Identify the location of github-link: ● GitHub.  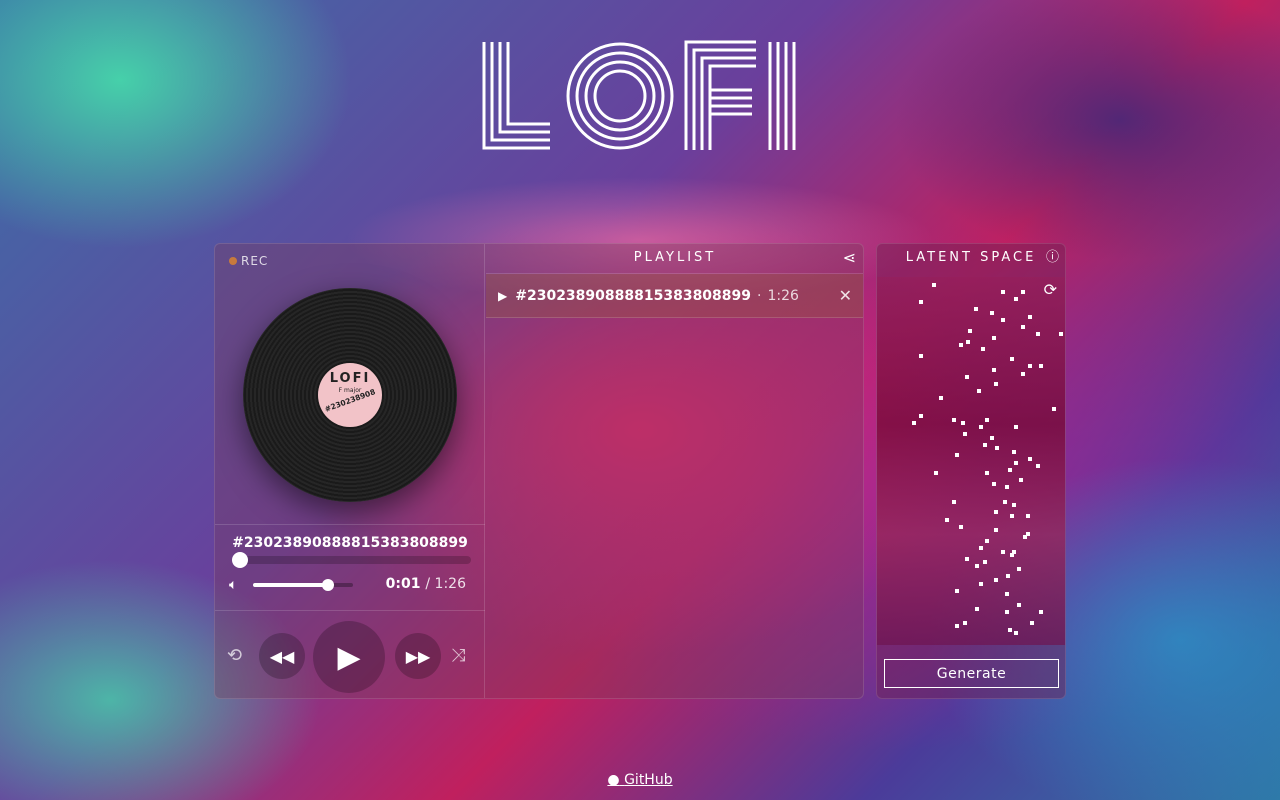
(639, 780).